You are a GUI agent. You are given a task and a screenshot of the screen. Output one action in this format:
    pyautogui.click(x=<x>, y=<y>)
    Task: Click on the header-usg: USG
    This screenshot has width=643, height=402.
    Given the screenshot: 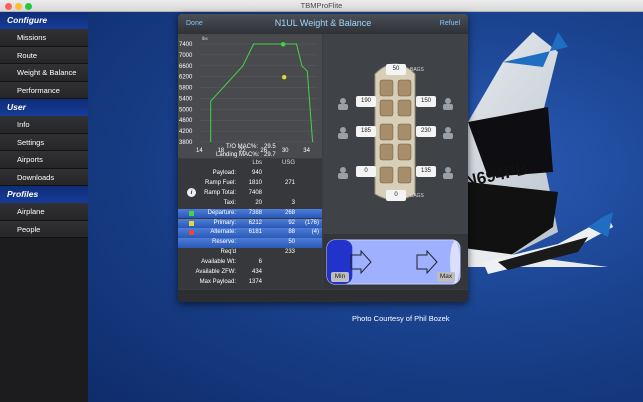 What is the action you would take?
    pyautogui.click(x=288, y=163)
    